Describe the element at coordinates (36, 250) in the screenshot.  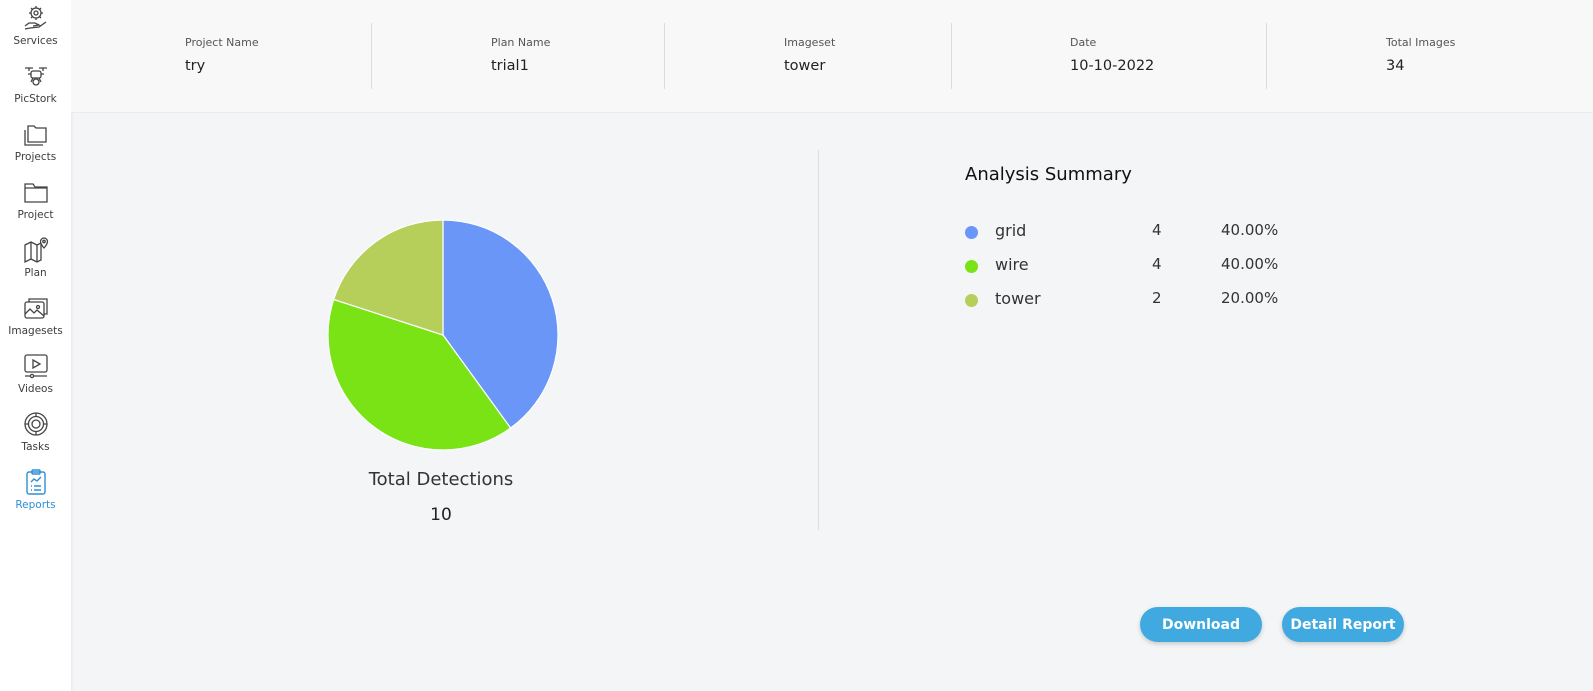
I see `map-pin-icon` at that location.